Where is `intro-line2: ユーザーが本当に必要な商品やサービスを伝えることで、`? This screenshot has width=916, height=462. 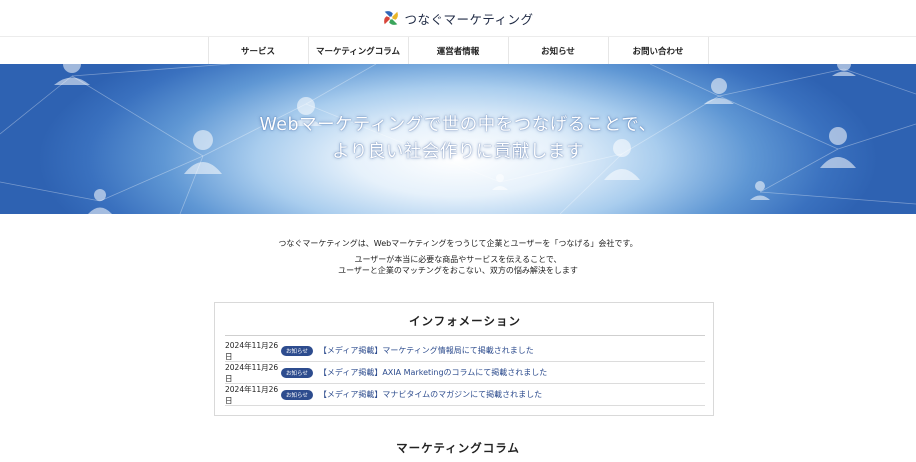 intro-line2: ユーザーが本当に必要な商品やサービスを伝えることで、 is located at coordinates (458, 259).